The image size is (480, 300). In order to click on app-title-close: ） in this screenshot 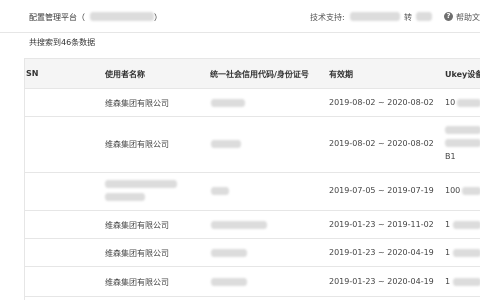, I will do `click(158, 17)`.